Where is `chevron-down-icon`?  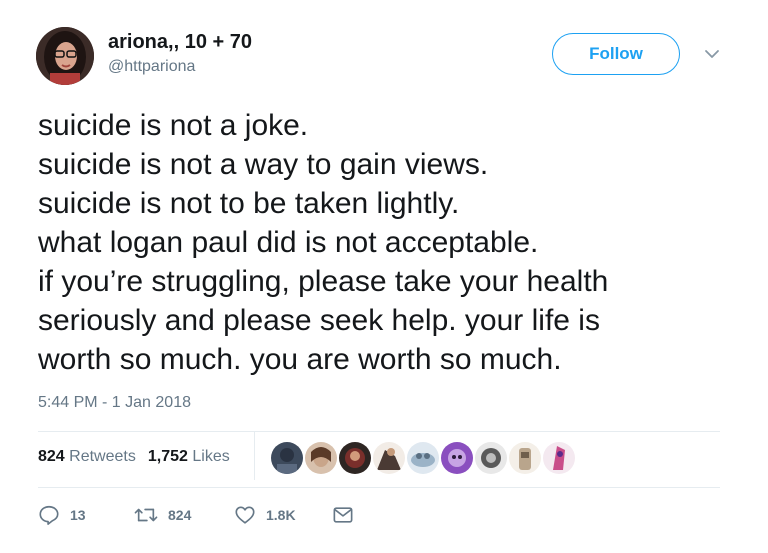 chevron-down-icon is located at coordinates (712, 54).